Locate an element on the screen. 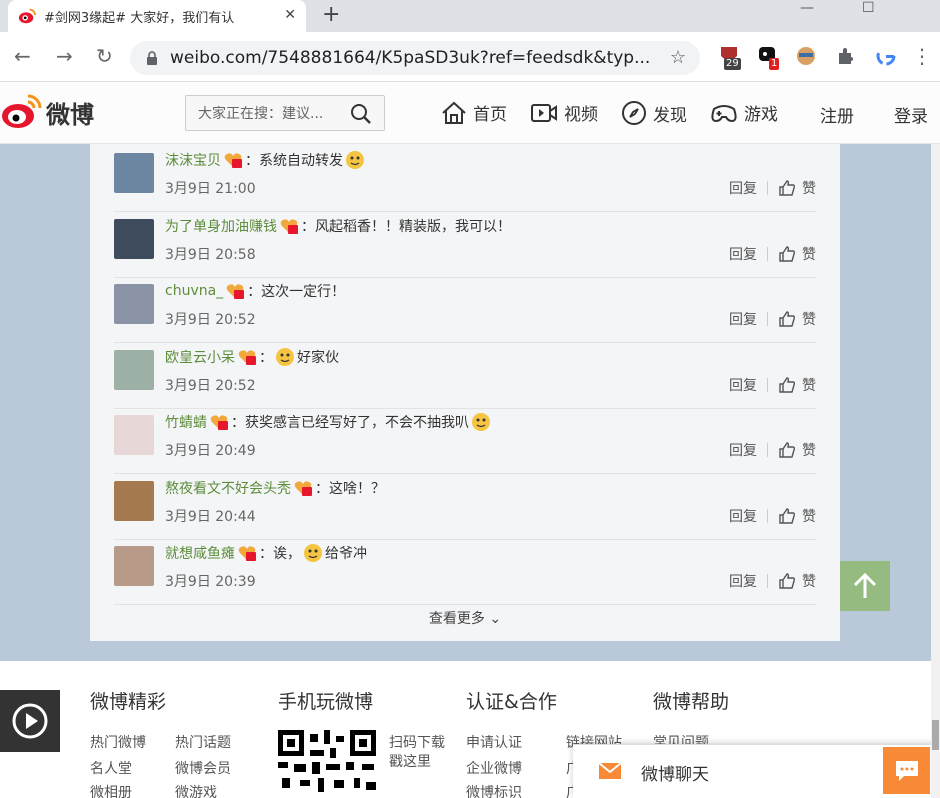  scrollbar is located at coordinates (935, 471).